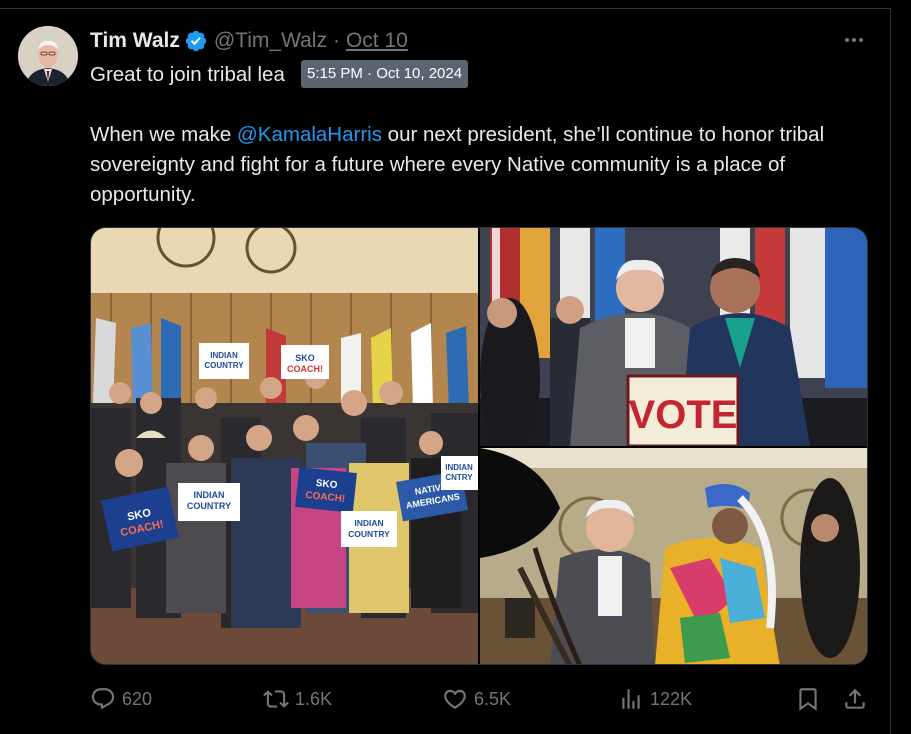 This screenshot has height=734, width=911. I want to click on photo-regalia, so click(673, 556).